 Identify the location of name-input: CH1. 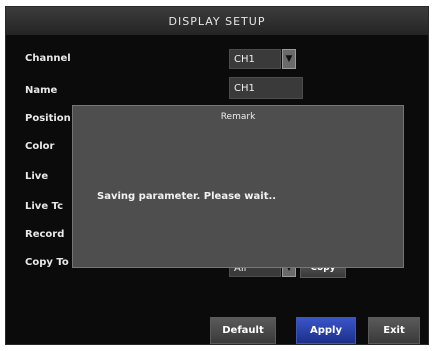
(266, 88).